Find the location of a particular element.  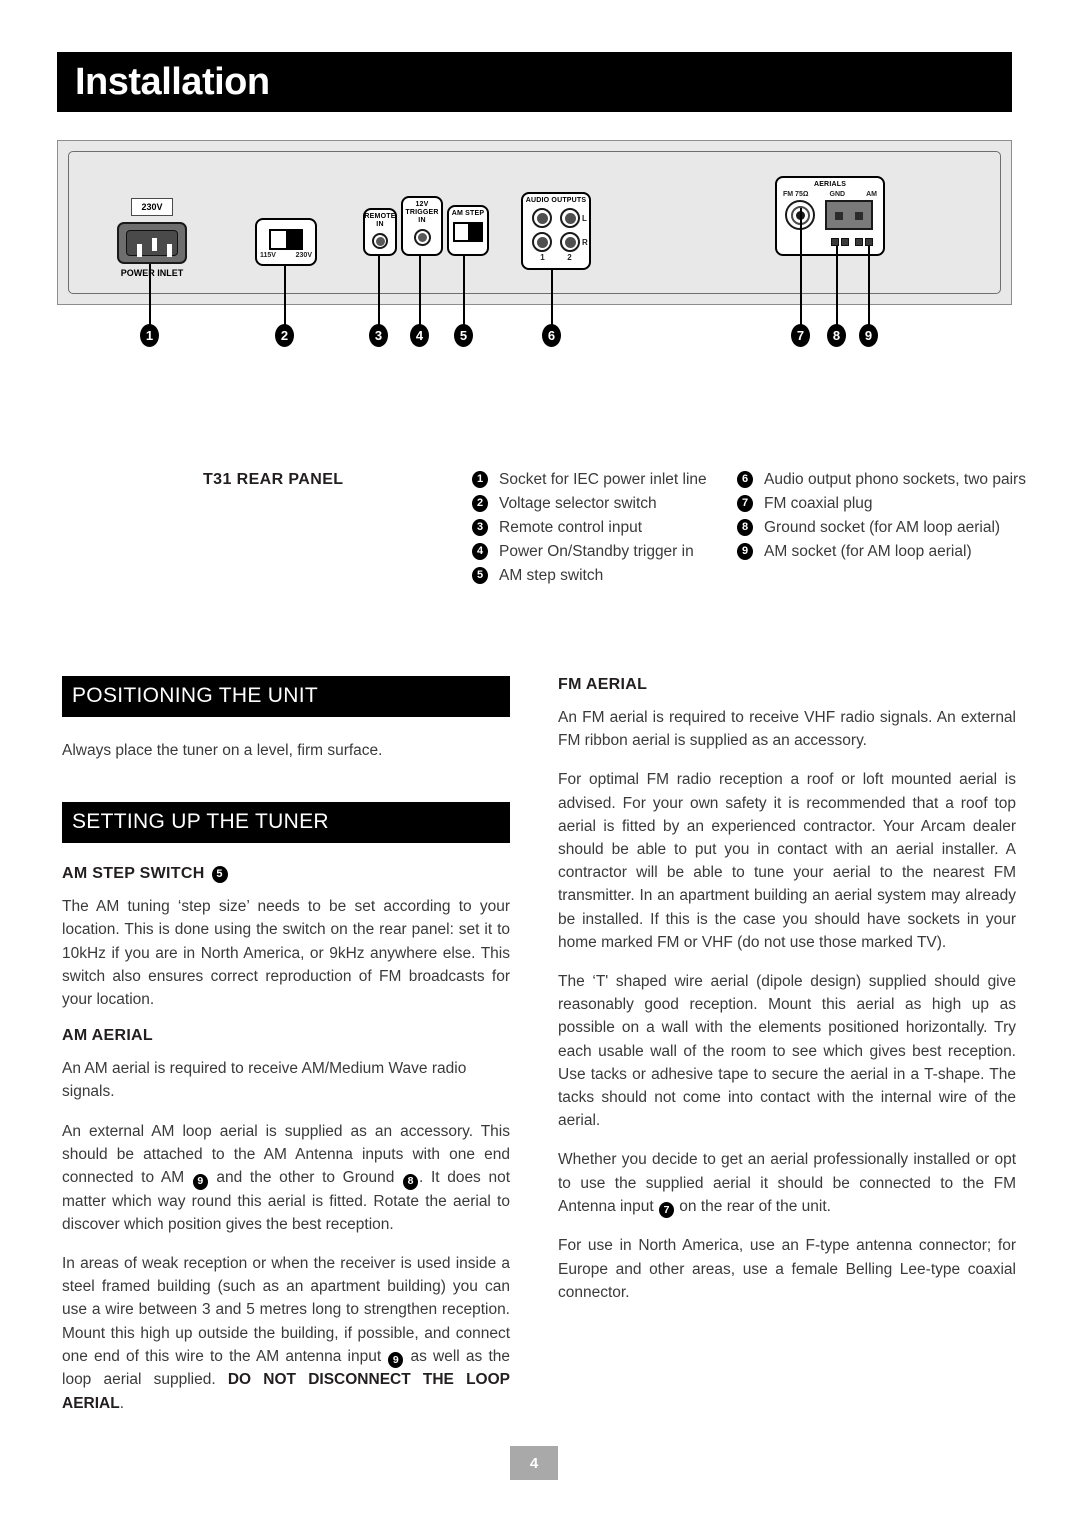

remote-in-jack-icon is located at coordinates (380, 241).